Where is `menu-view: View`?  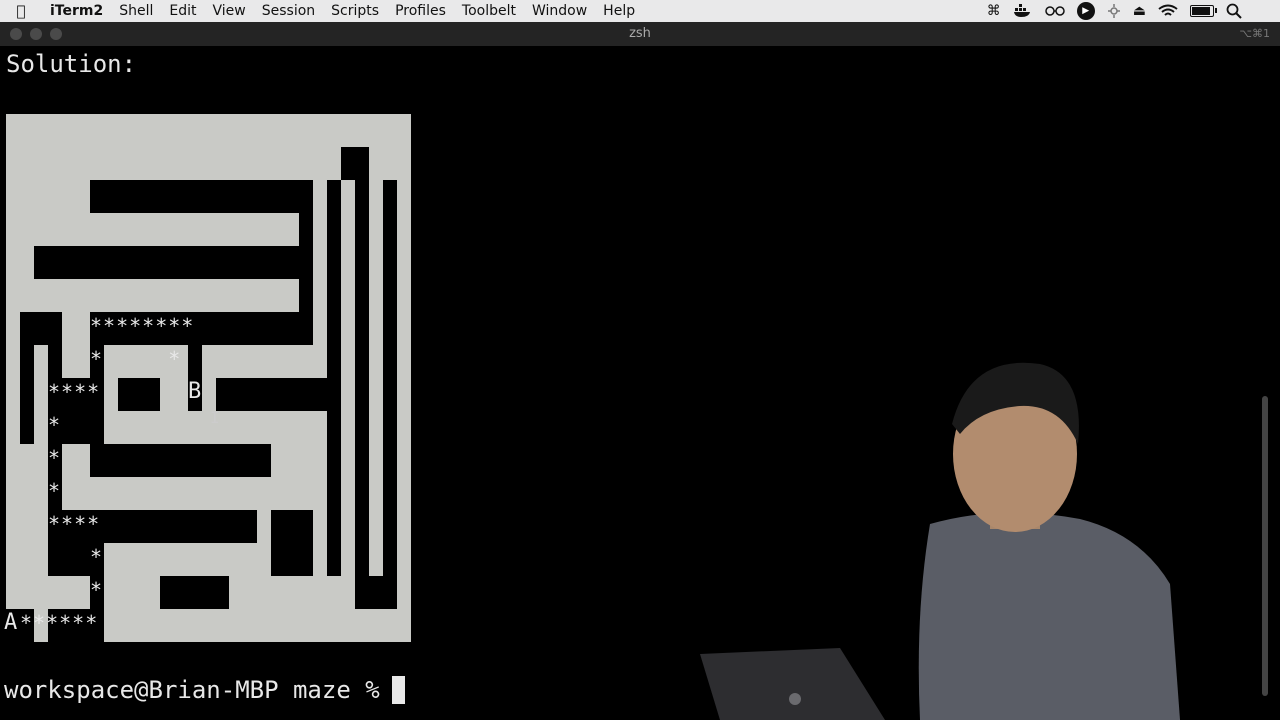 menu-view: View is located at coordinates (229, 11).